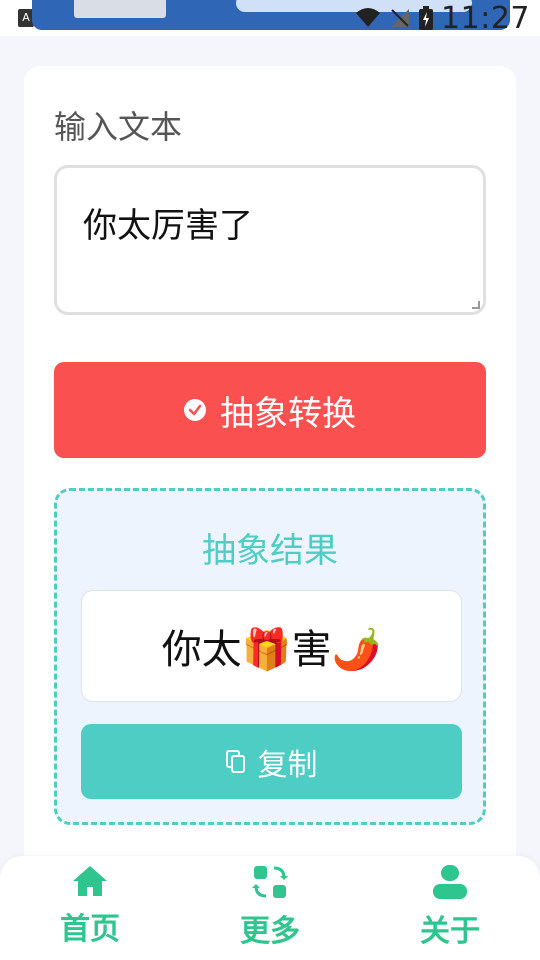  I want to click on result-output: 你太🎁害🌶️, so click(271, 646).